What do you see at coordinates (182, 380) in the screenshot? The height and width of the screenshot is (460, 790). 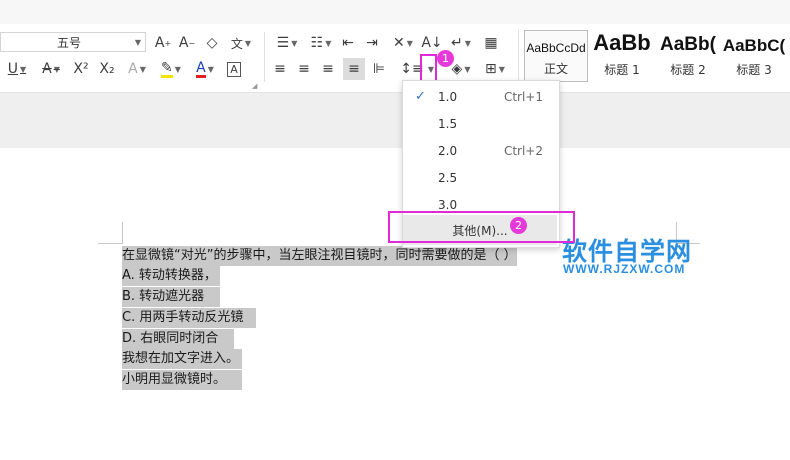 I see `text-line: 小明用显微镜时。` at bounding box center [182, 380].